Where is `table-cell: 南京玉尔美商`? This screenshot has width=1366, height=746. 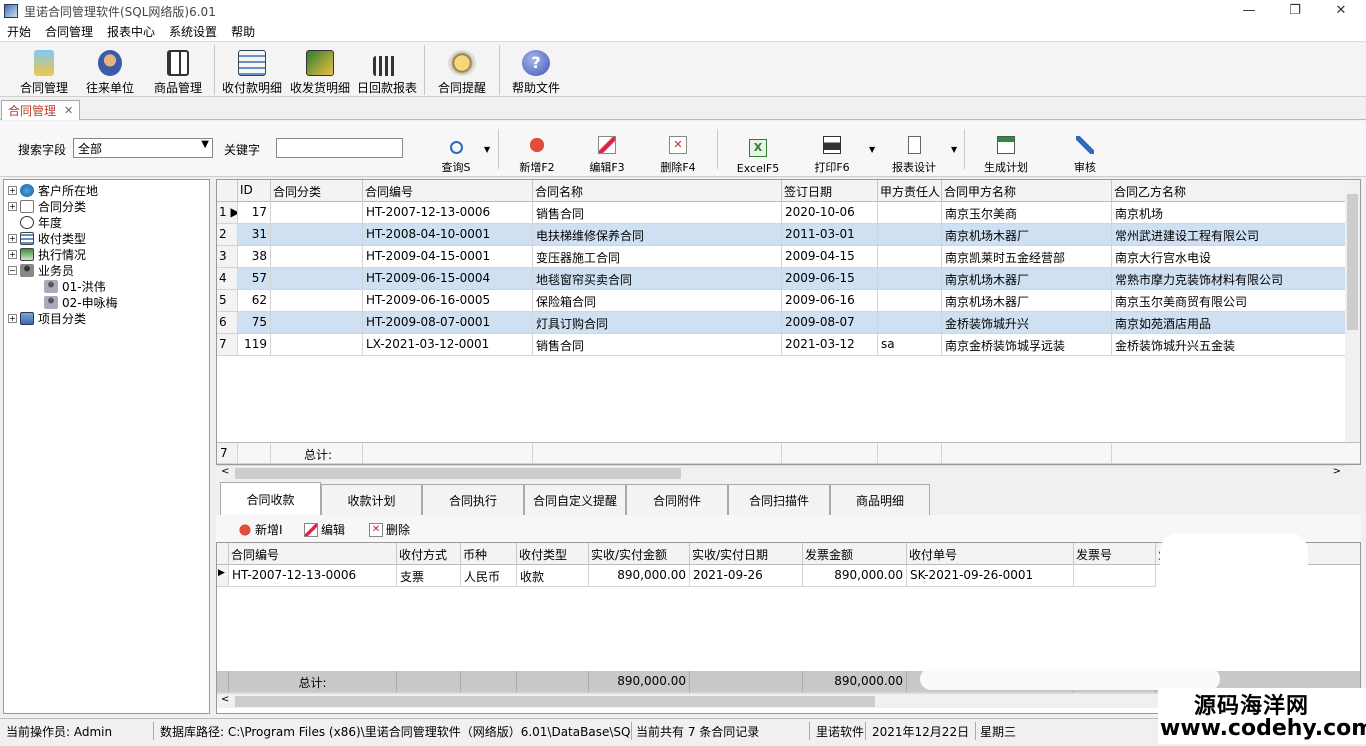
table-cell: 南京玉尔美商 is located at coordinates (1027, 213).